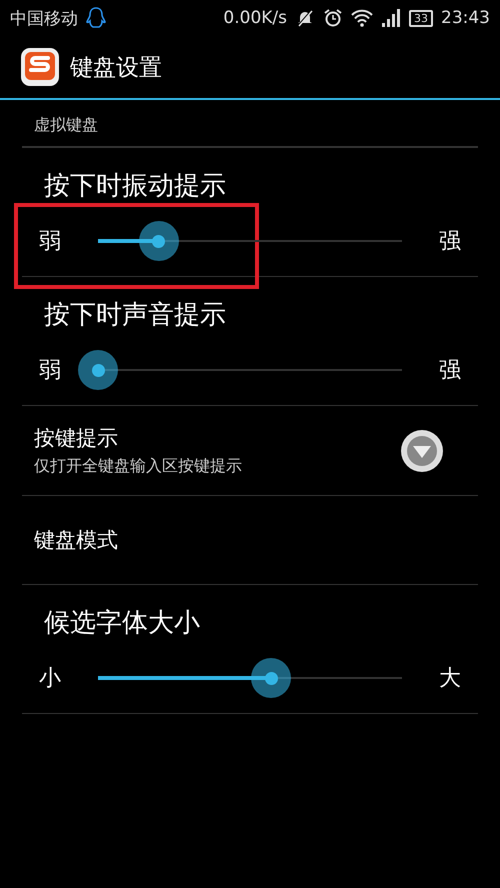 This screenshot has width=500, height=888. I want to click on carrier-name: 中国移动, so click(44, 19).